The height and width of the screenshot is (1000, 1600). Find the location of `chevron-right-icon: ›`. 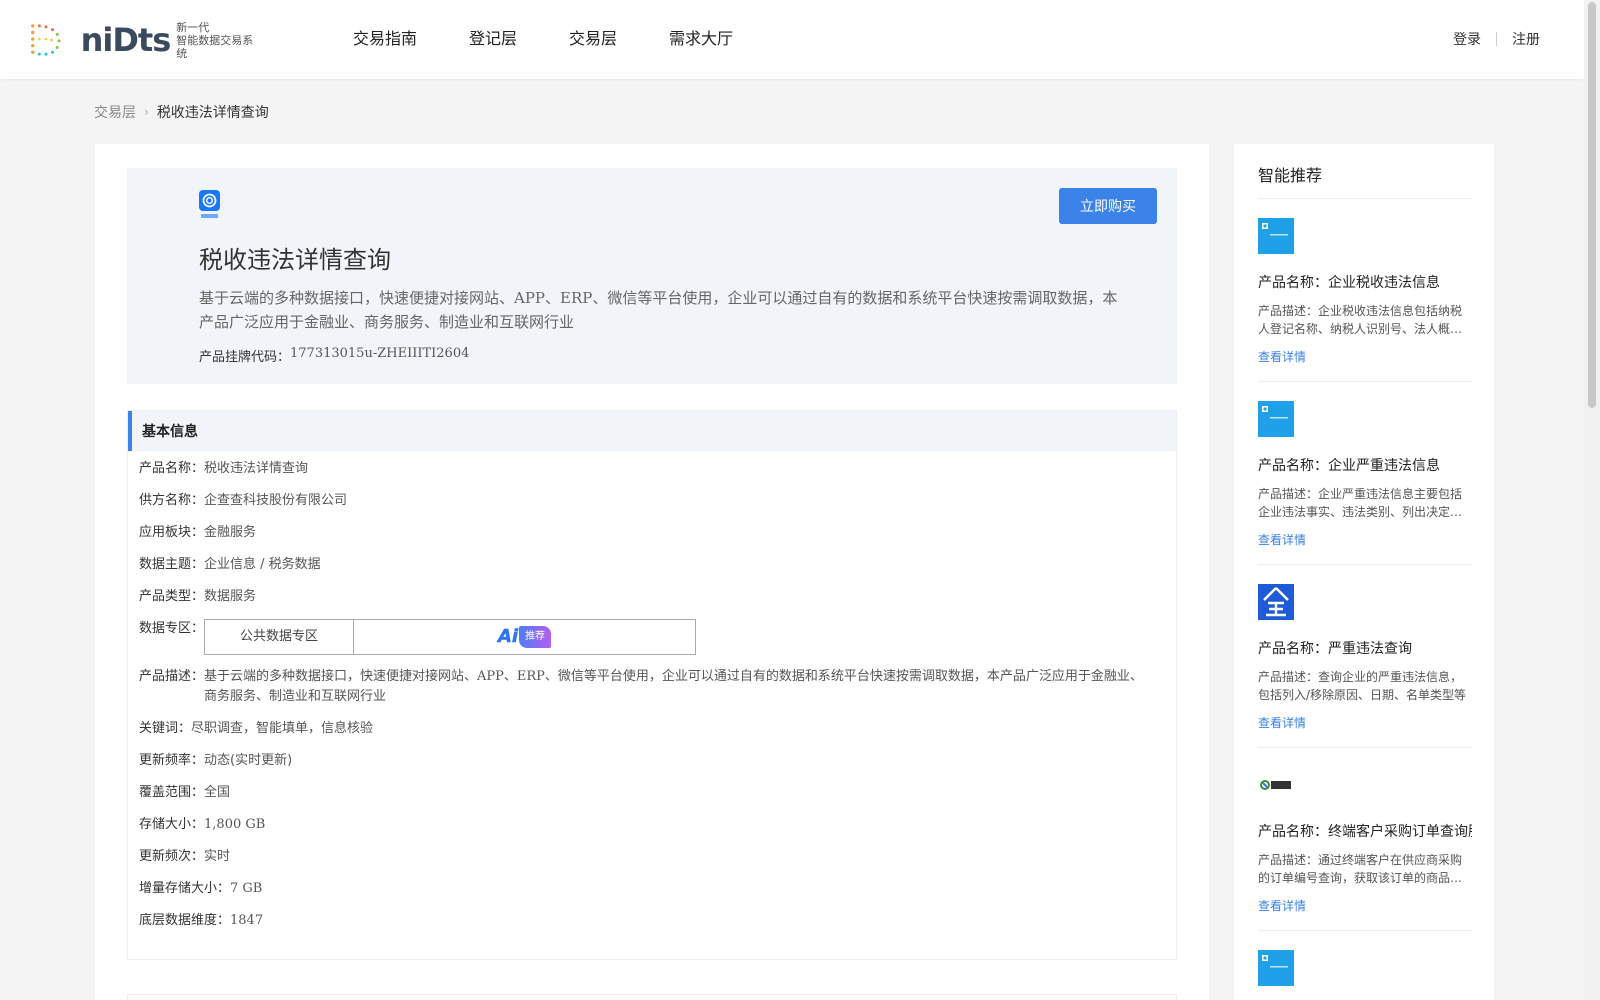

chevron-right-icon: › is located at coordinates (146, 112).